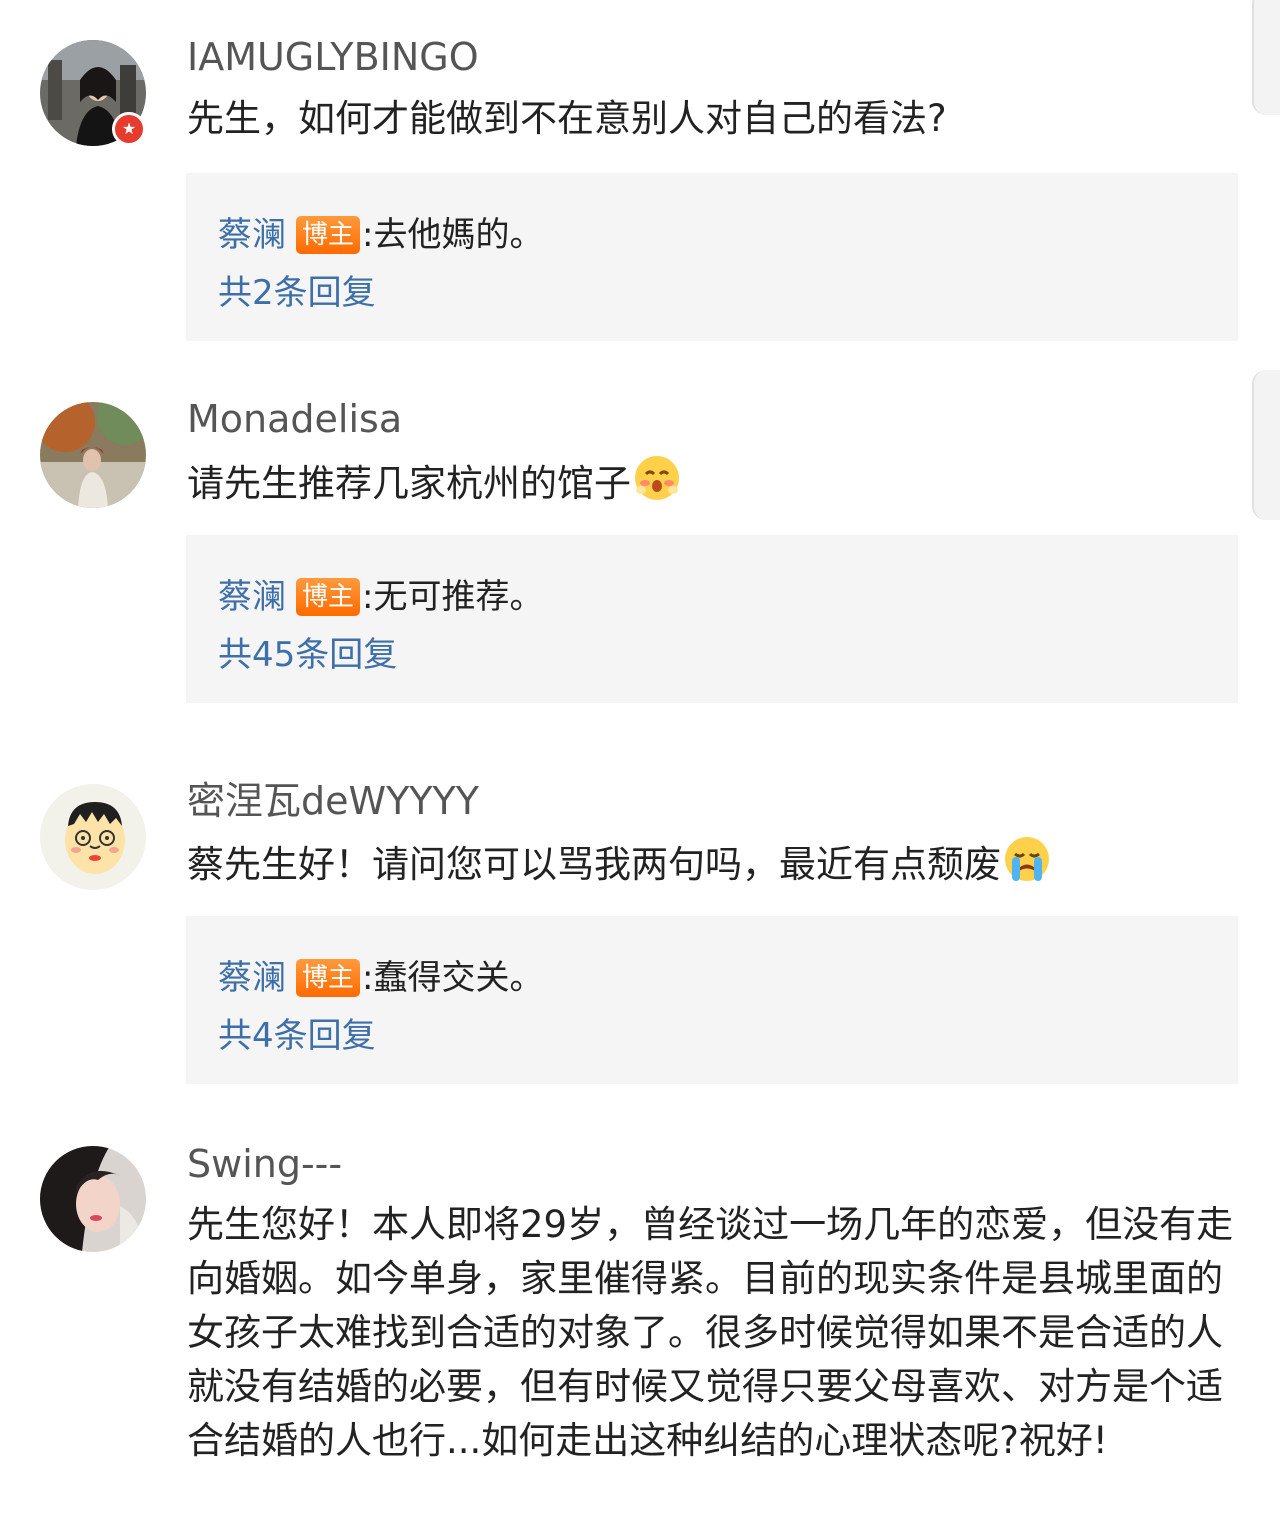  I want to click on reply-line: 蔡澜 博主 : 去他媽的。, so click(380, 235).